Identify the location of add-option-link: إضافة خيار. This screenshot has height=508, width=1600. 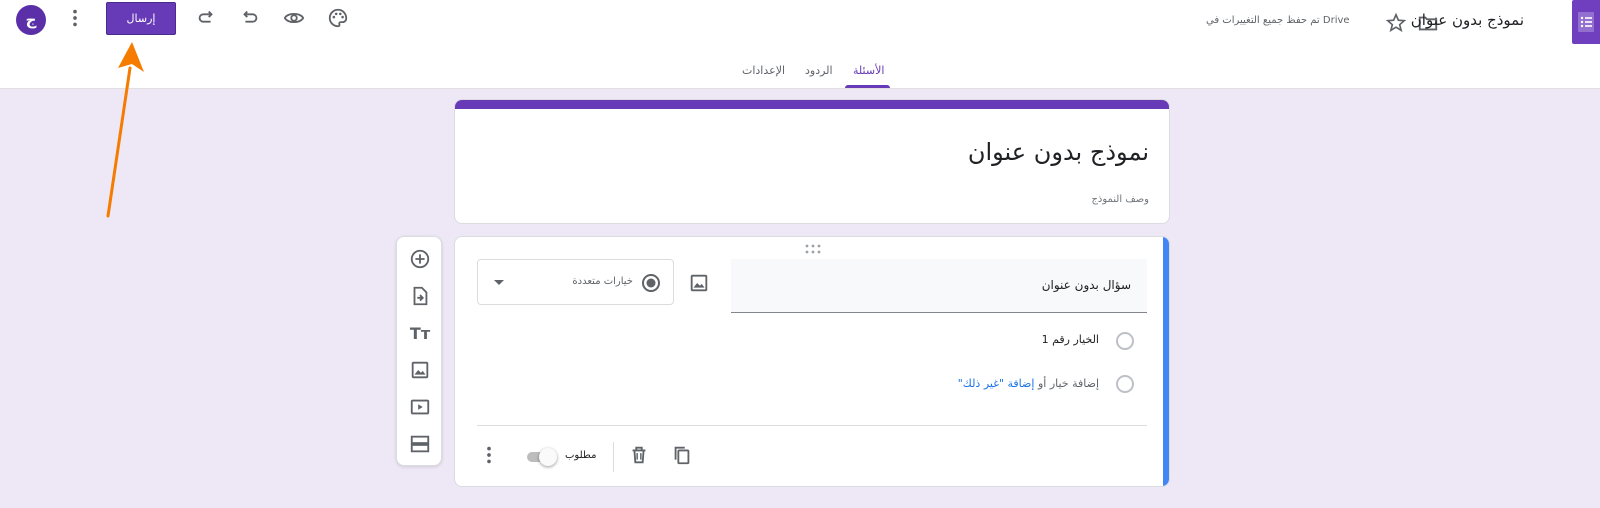
(1074, 383).